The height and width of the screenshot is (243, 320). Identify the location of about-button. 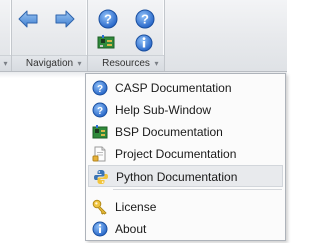
(144, 43).